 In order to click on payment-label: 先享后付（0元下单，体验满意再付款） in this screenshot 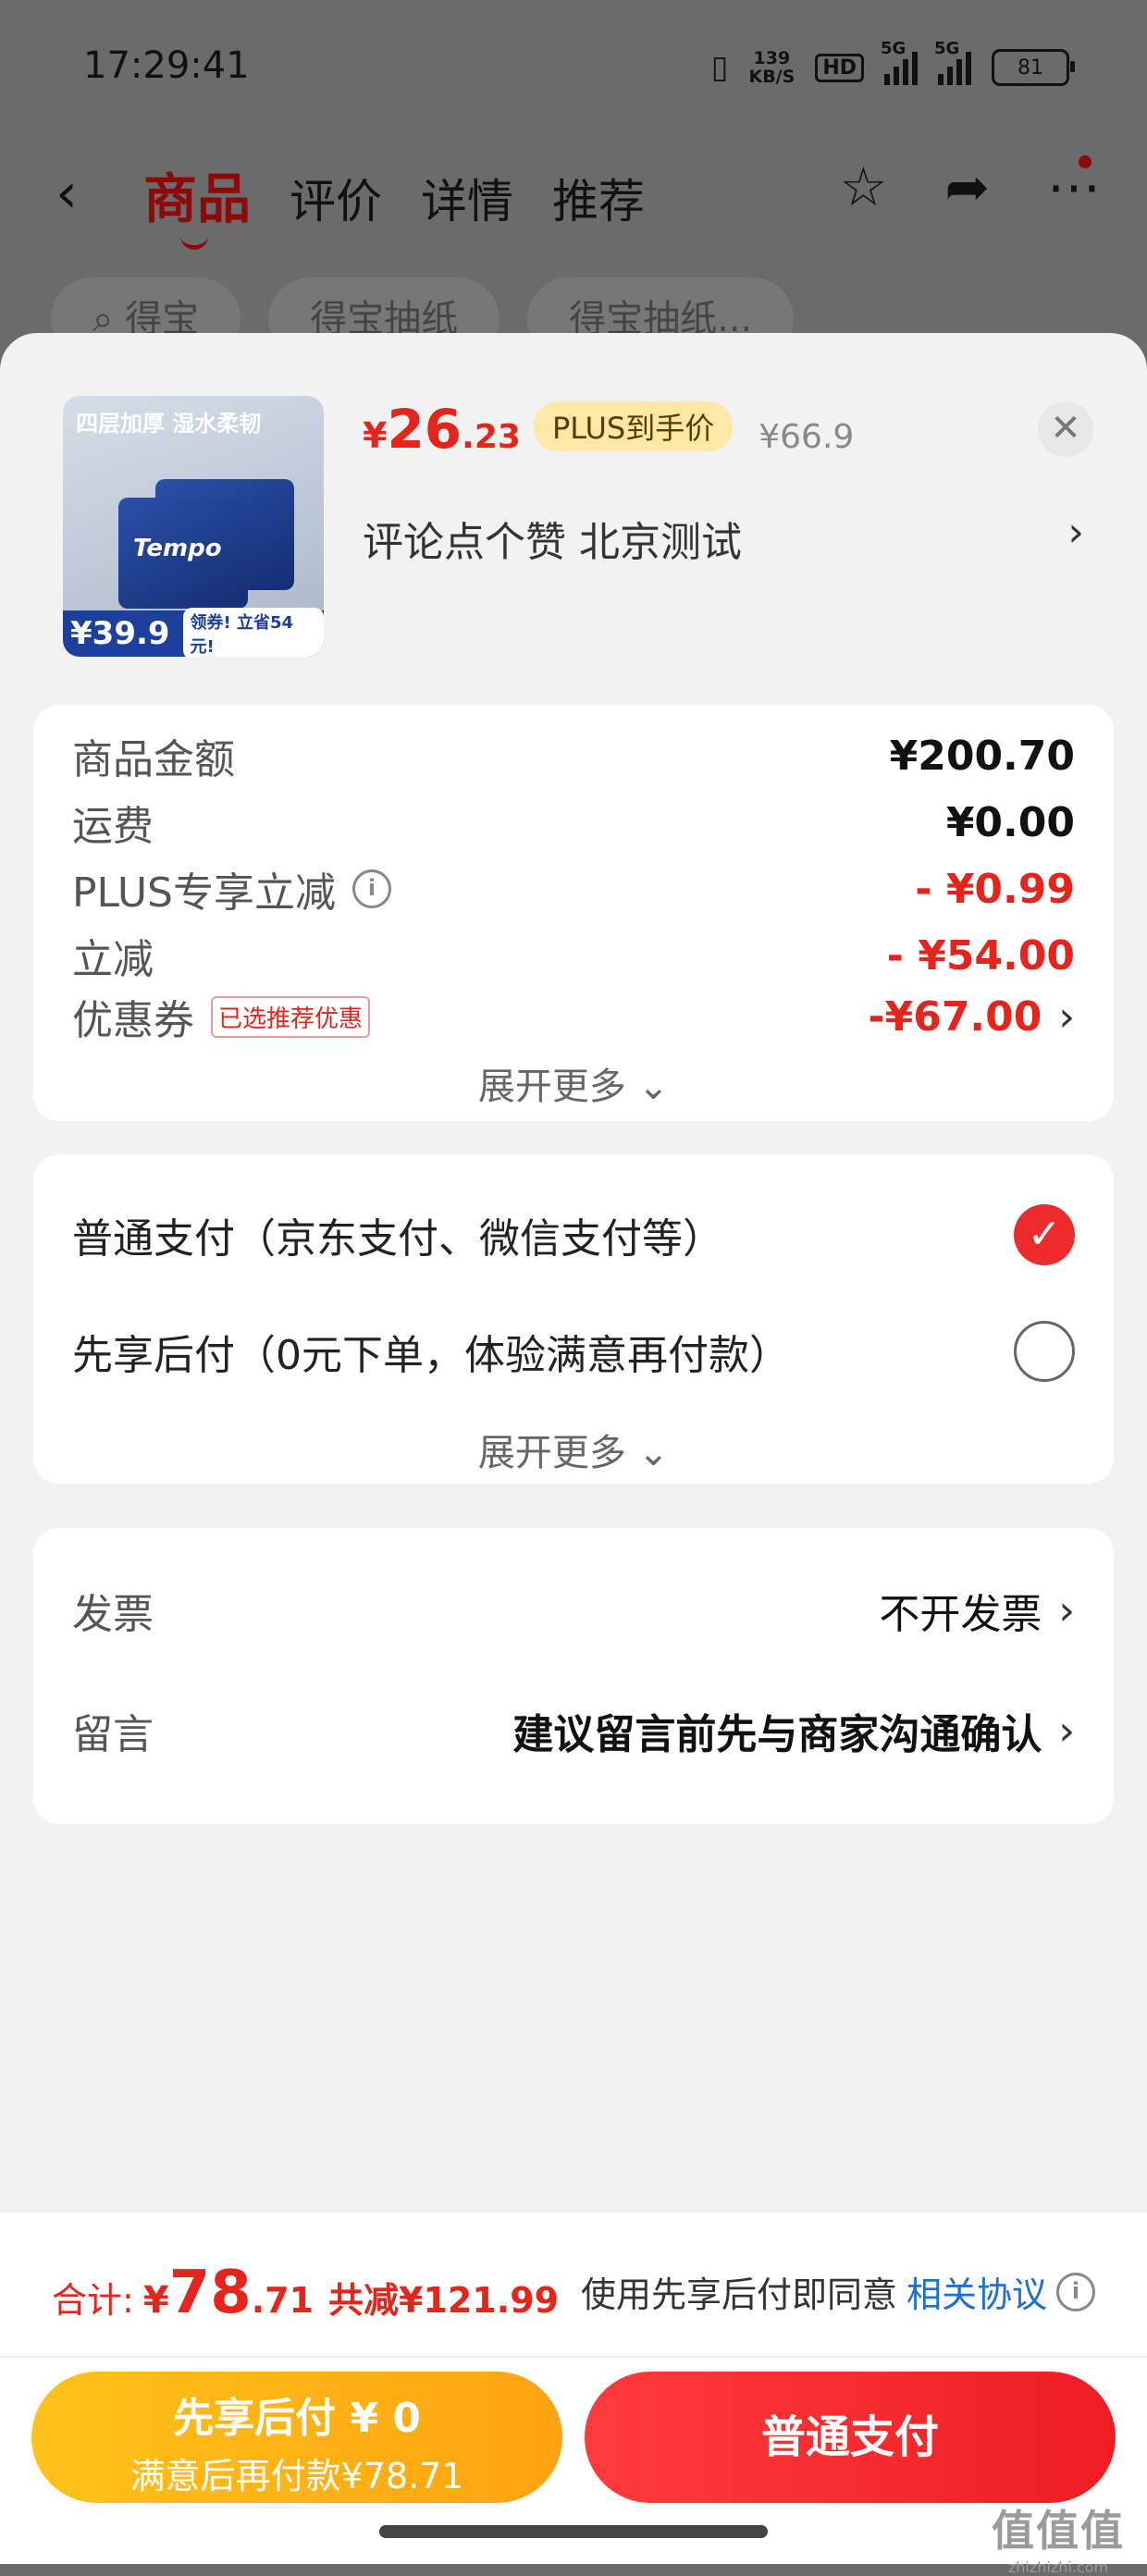, I will do `click(431, 1355)`.